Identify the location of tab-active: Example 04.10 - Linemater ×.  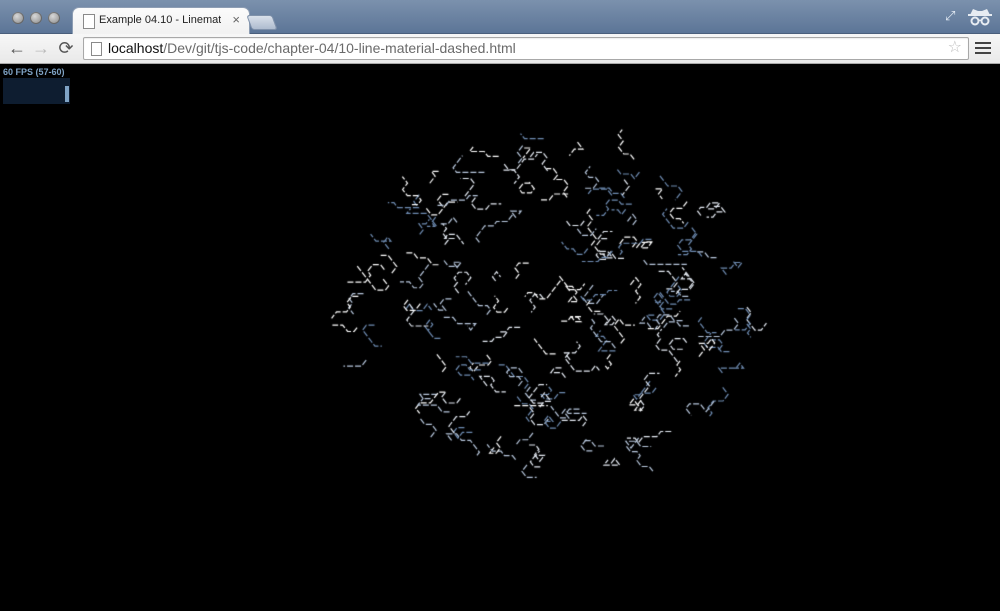
(161, 21).